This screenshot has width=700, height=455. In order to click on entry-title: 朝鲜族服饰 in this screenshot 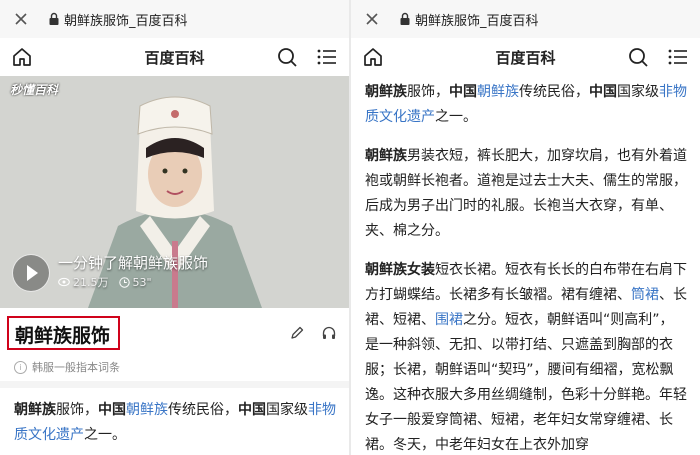, I will do `click(63, 336)`.